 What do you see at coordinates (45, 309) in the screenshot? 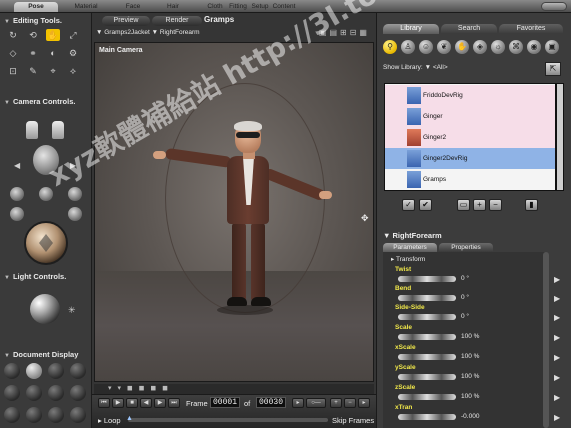
I see `light-sphere` at bounding box center [45, 309].